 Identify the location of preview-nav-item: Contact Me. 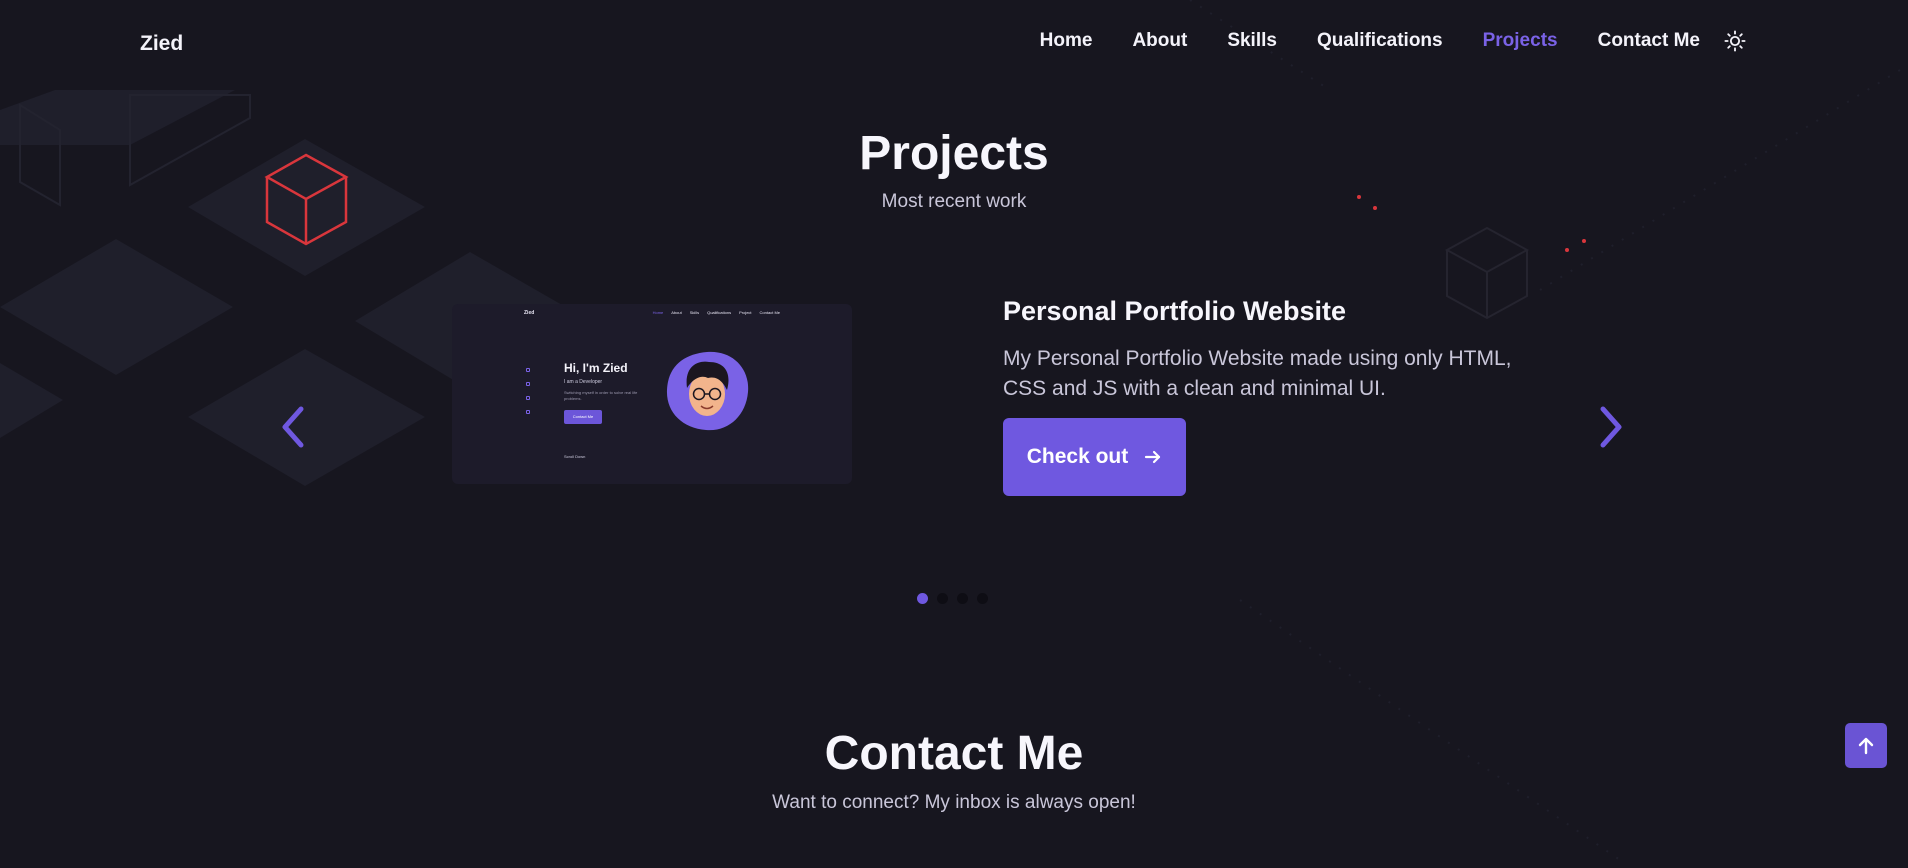
(769, 312).